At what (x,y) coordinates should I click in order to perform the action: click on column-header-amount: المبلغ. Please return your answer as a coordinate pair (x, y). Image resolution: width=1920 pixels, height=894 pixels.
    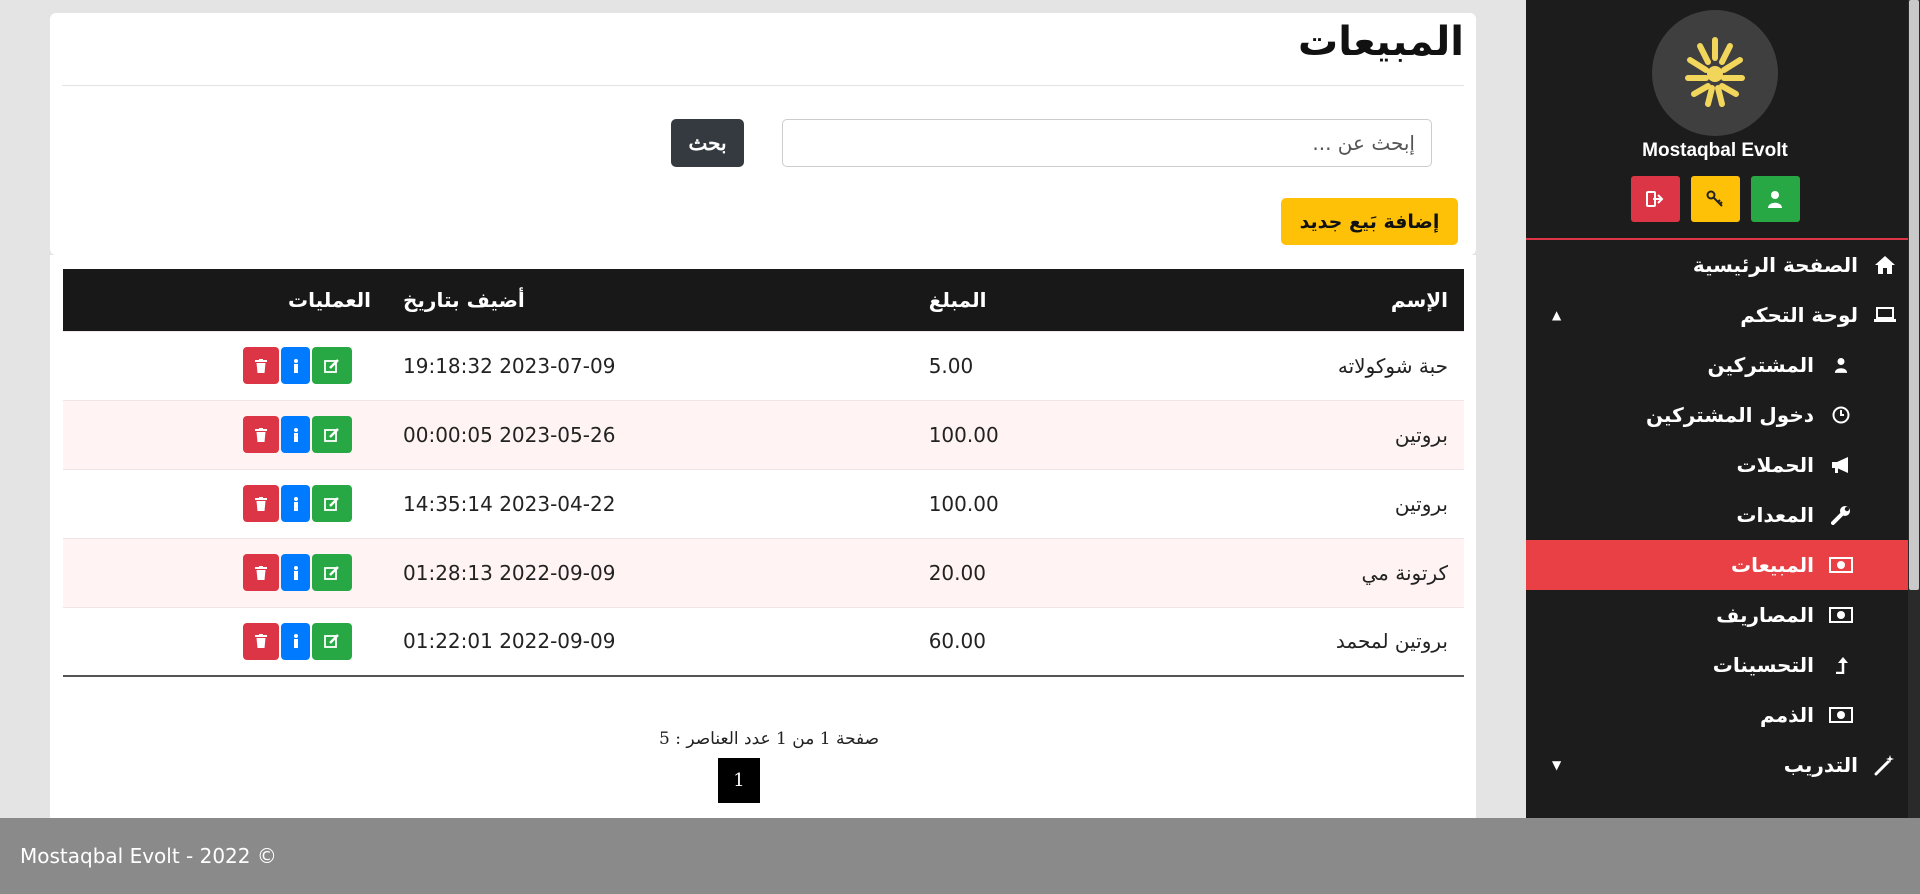
    Looking at the image, I should click on (1020, 300).